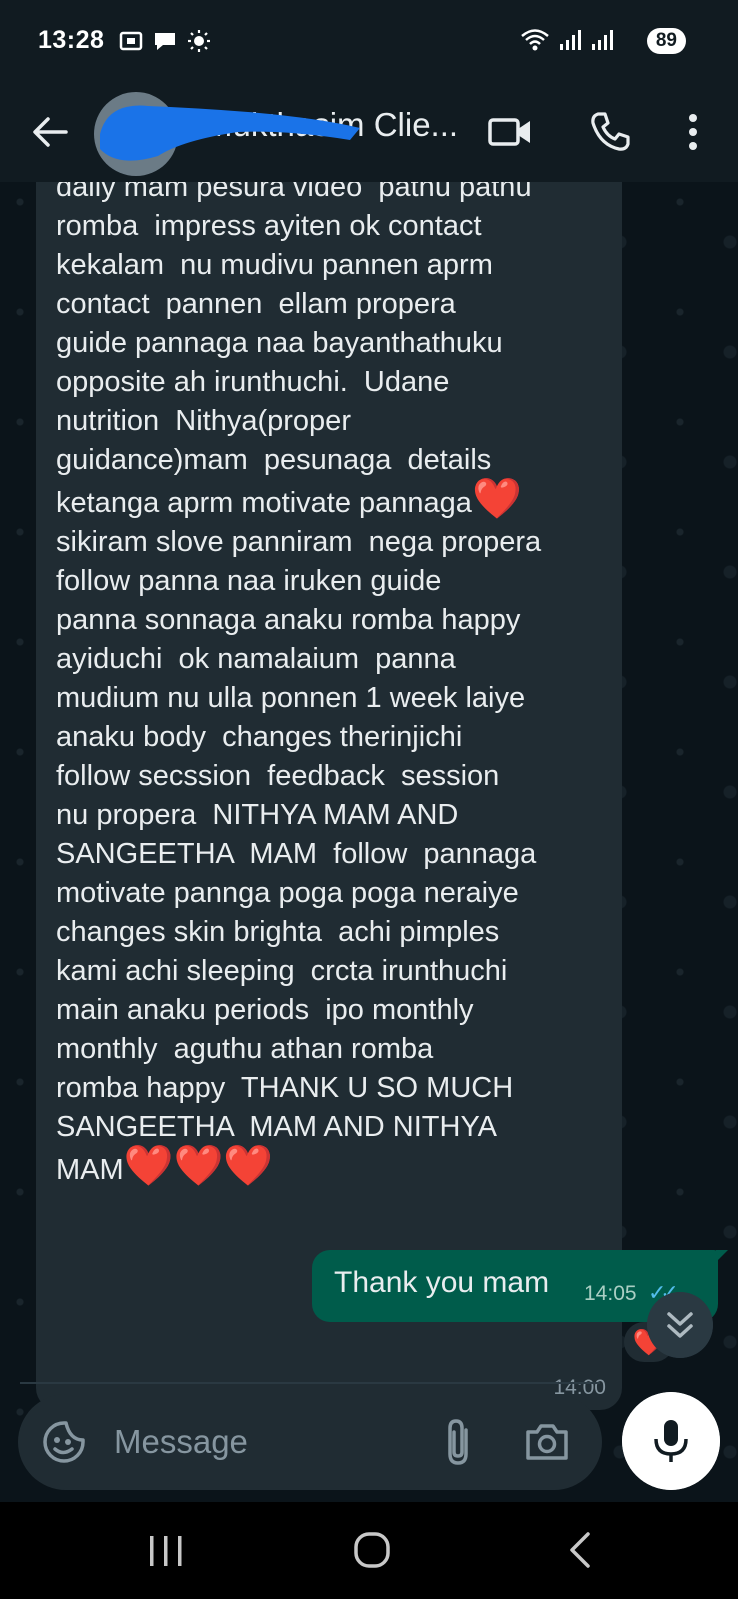  I want to click on hearts-emoji: ❤️❤️❤️, so click(198, 1166).